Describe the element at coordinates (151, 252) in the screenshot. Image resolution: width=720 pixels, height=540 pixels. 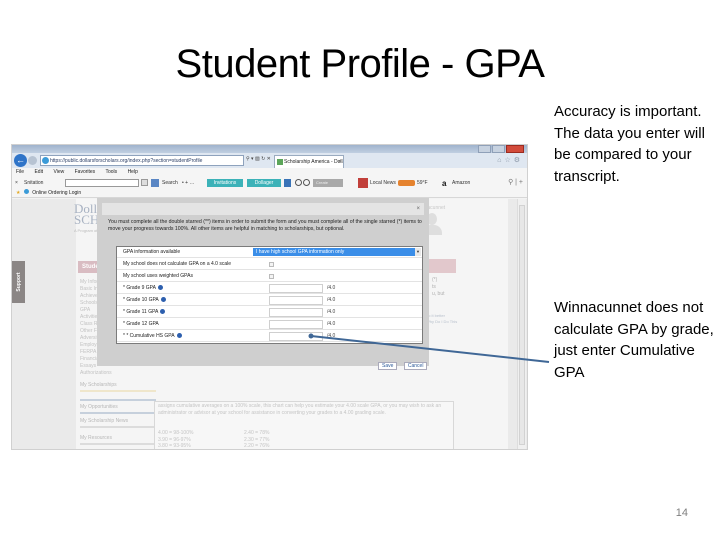
I see `field-label: GPA information available` at that location.